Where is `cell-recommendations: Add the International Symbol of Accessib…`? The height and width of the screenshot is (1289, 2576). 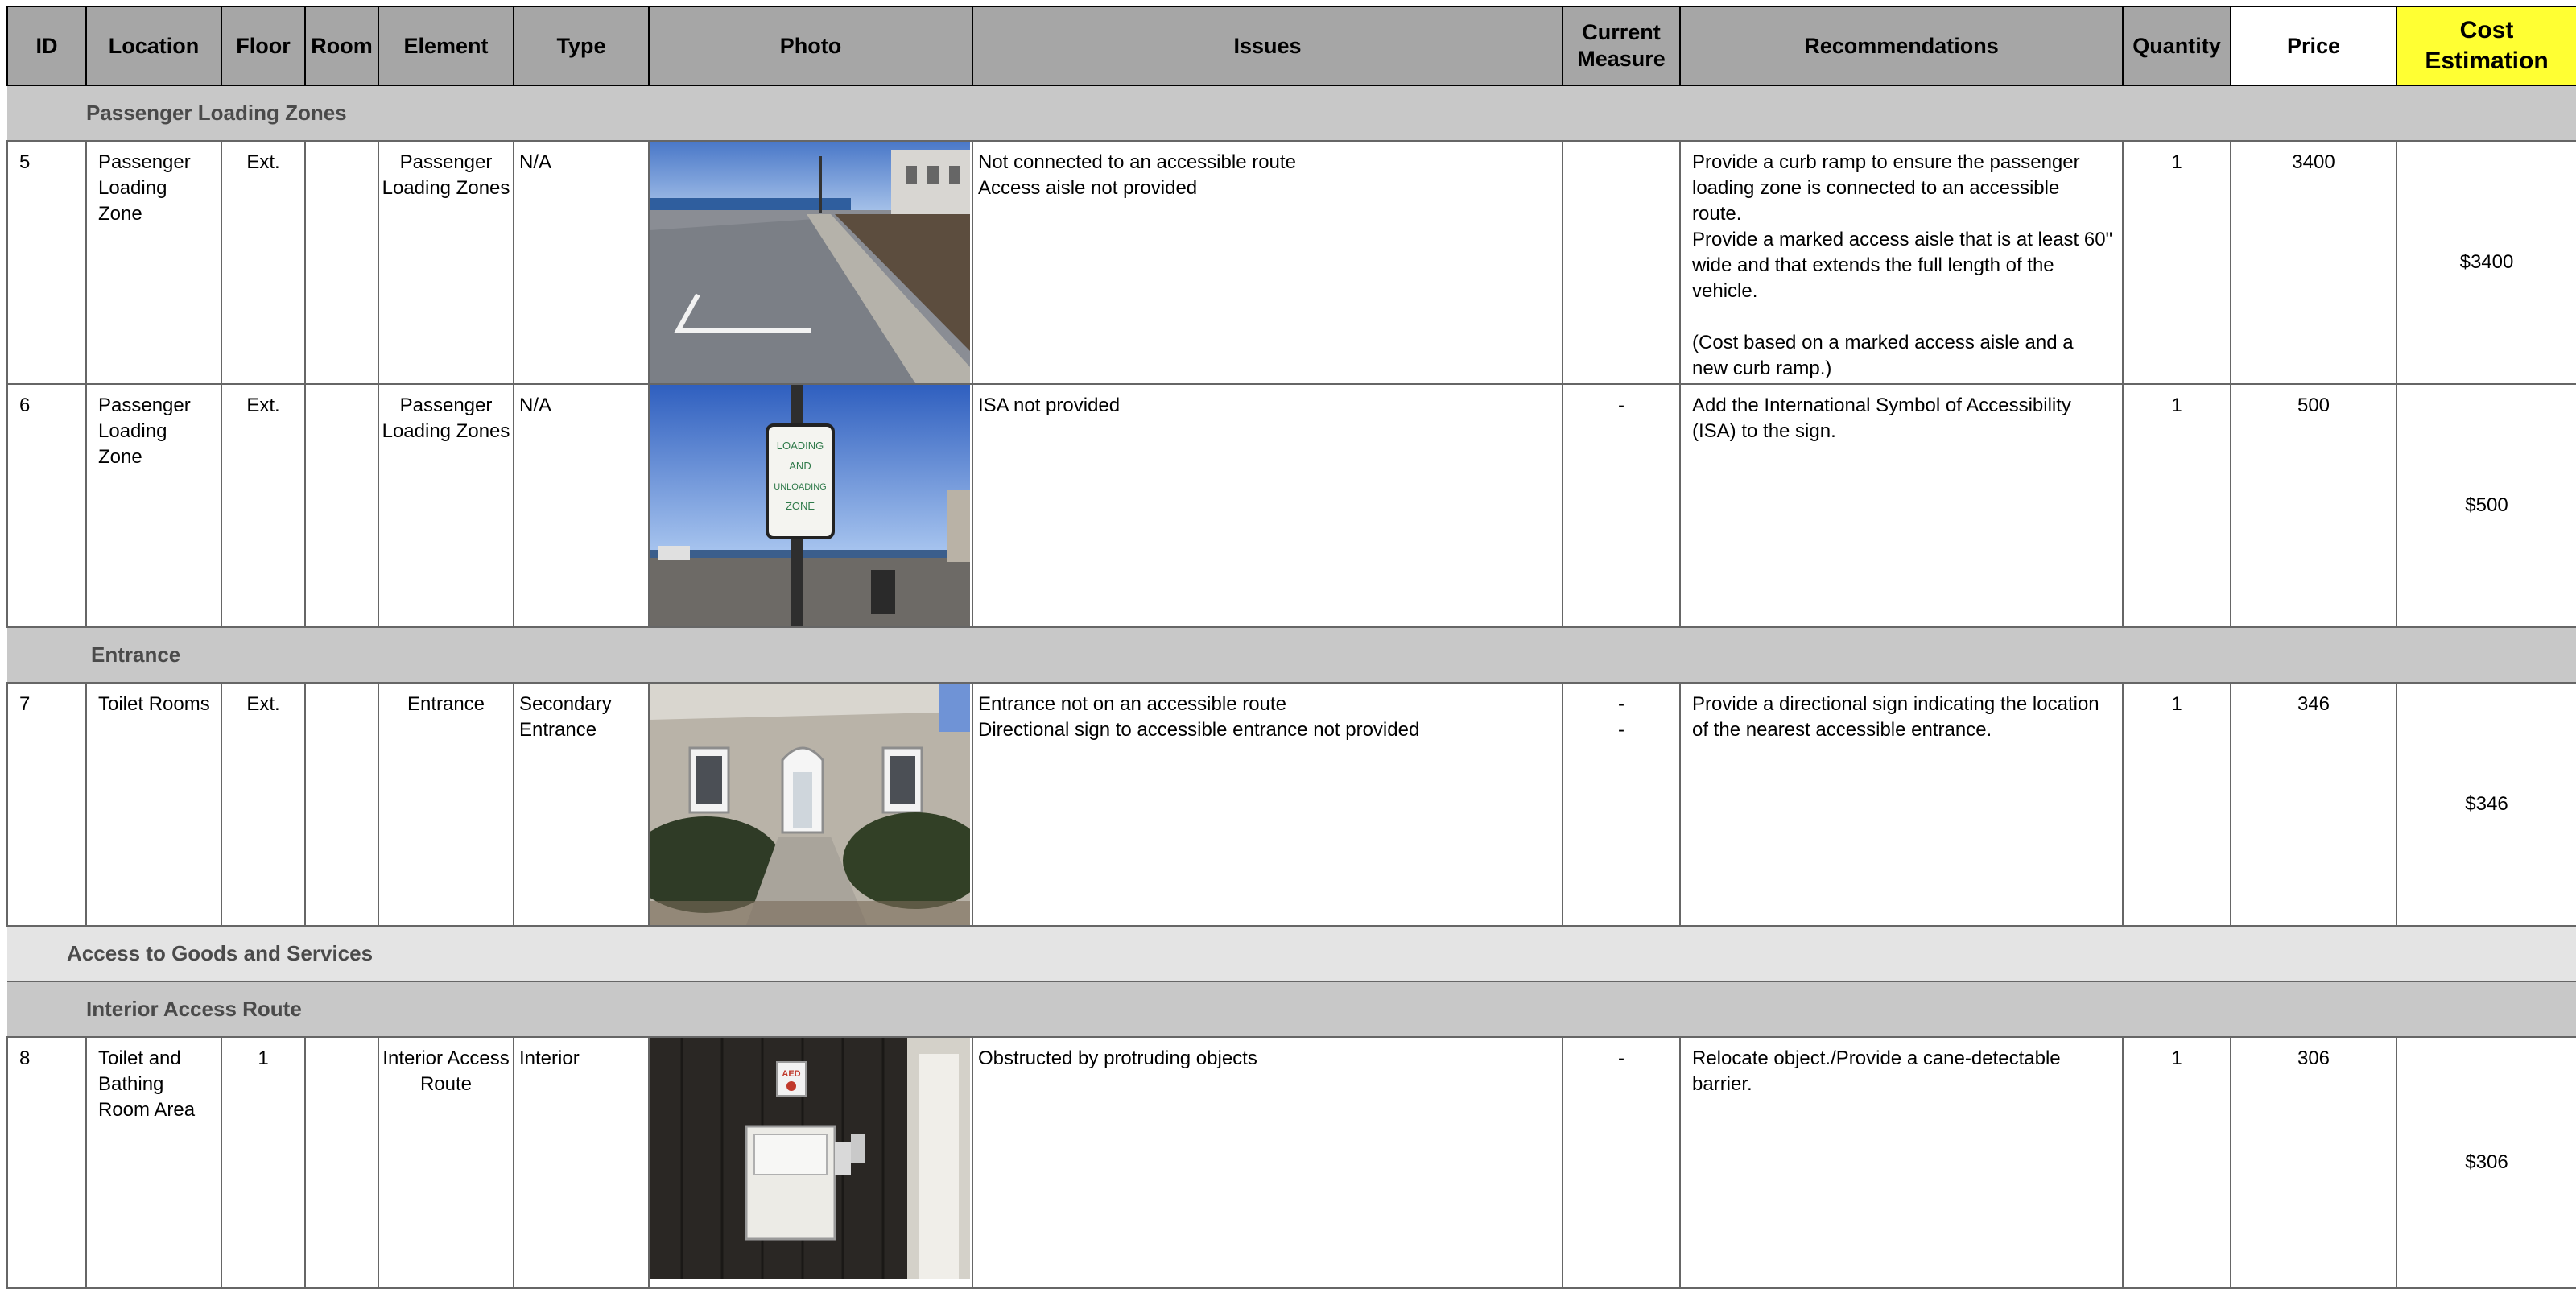
cell-recommendations: Add the International Symbol of Accessib… is located at coordinates (1901, 506).